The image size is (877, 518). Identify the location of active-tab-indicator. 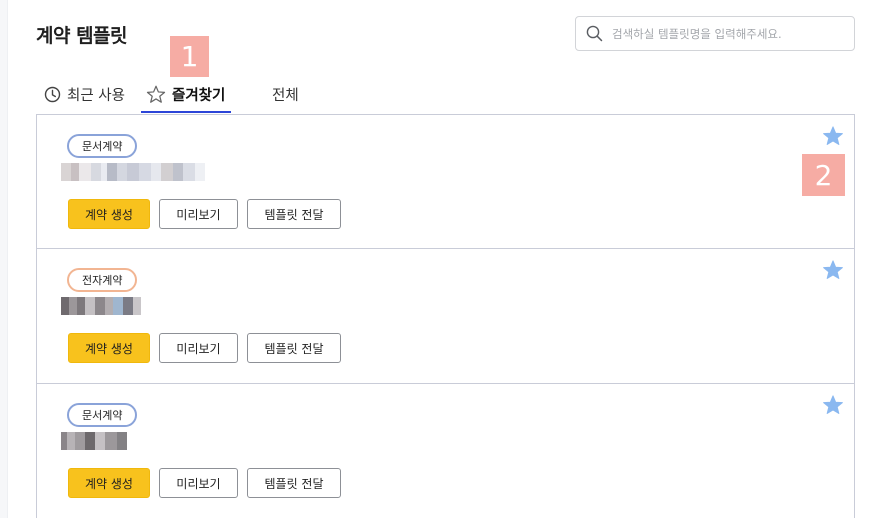
(186, 112).